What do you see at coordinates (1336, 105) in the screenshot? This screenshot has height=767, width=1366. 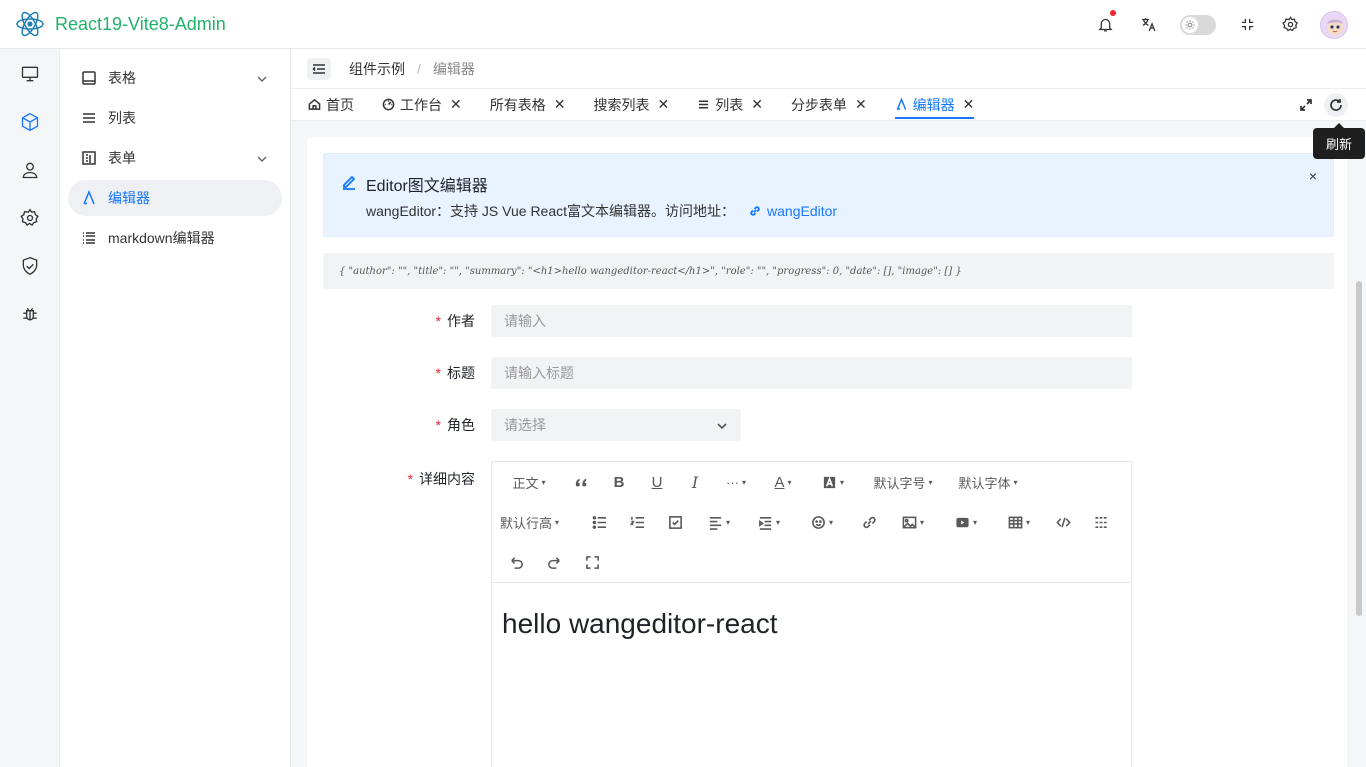 I see `refresh-button` at bounding box center [1336, 105].